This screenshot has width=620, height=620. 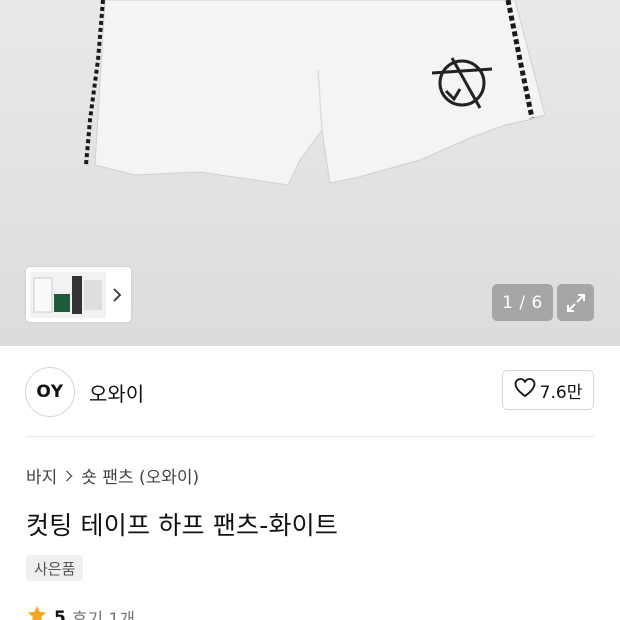 I want to click on rating-row: 5 후기 1개, so click(x=80, y=612).